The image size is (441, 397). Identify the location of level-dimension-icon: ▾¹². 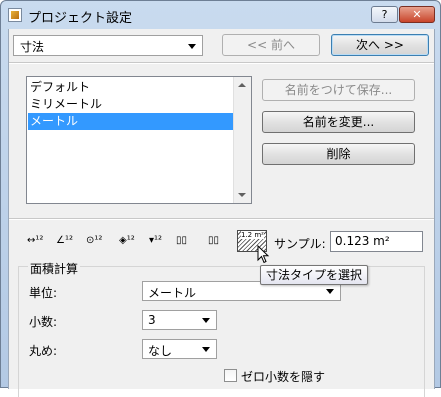
(155, 241).